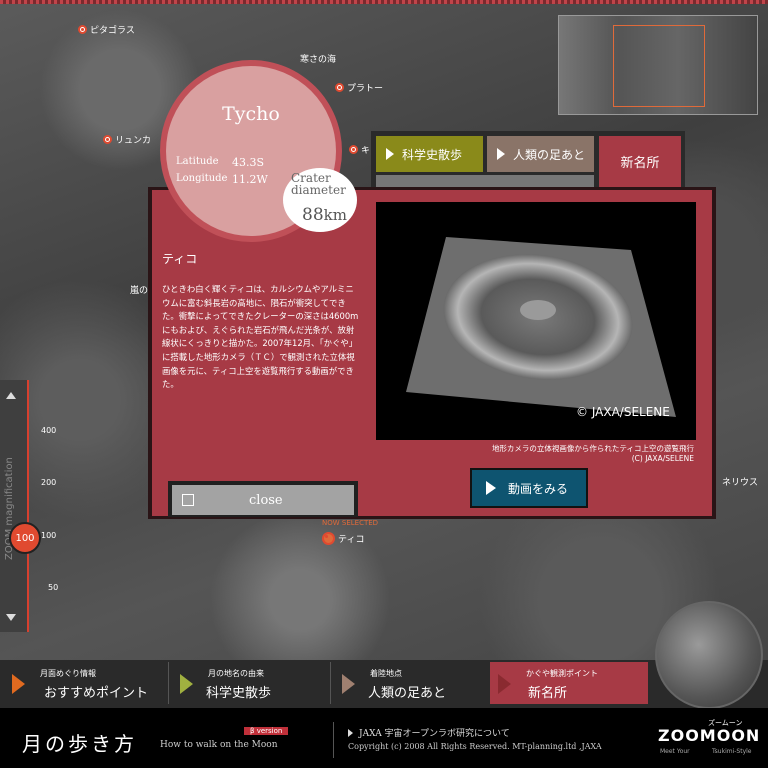  I want to click on map-label-pythagoras: ピタゴラス, so click(106, 29).